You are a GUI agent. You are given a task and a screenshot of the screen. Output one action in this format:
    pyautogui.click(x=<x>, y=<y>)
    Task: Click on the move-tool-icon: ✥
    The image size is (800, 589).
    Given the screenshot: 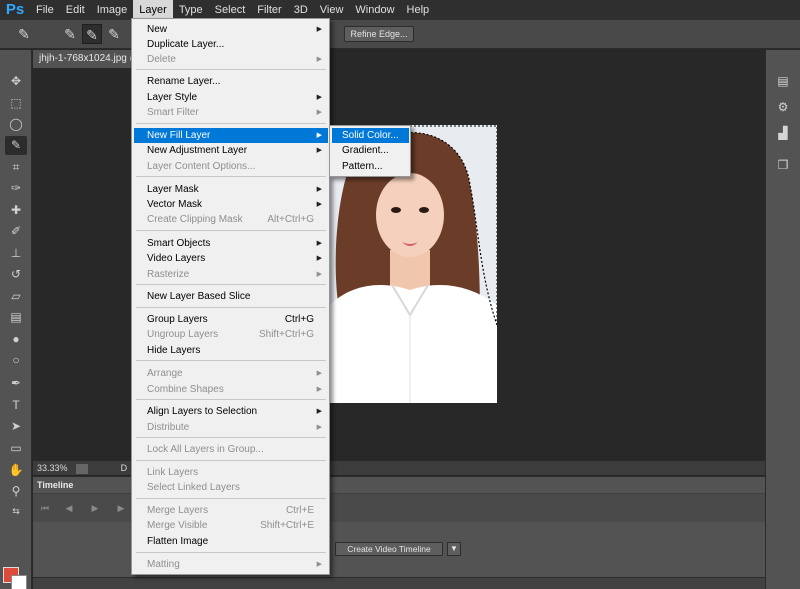 What is the action you would take?
    pyautogui.click(x=16, y=81)
    